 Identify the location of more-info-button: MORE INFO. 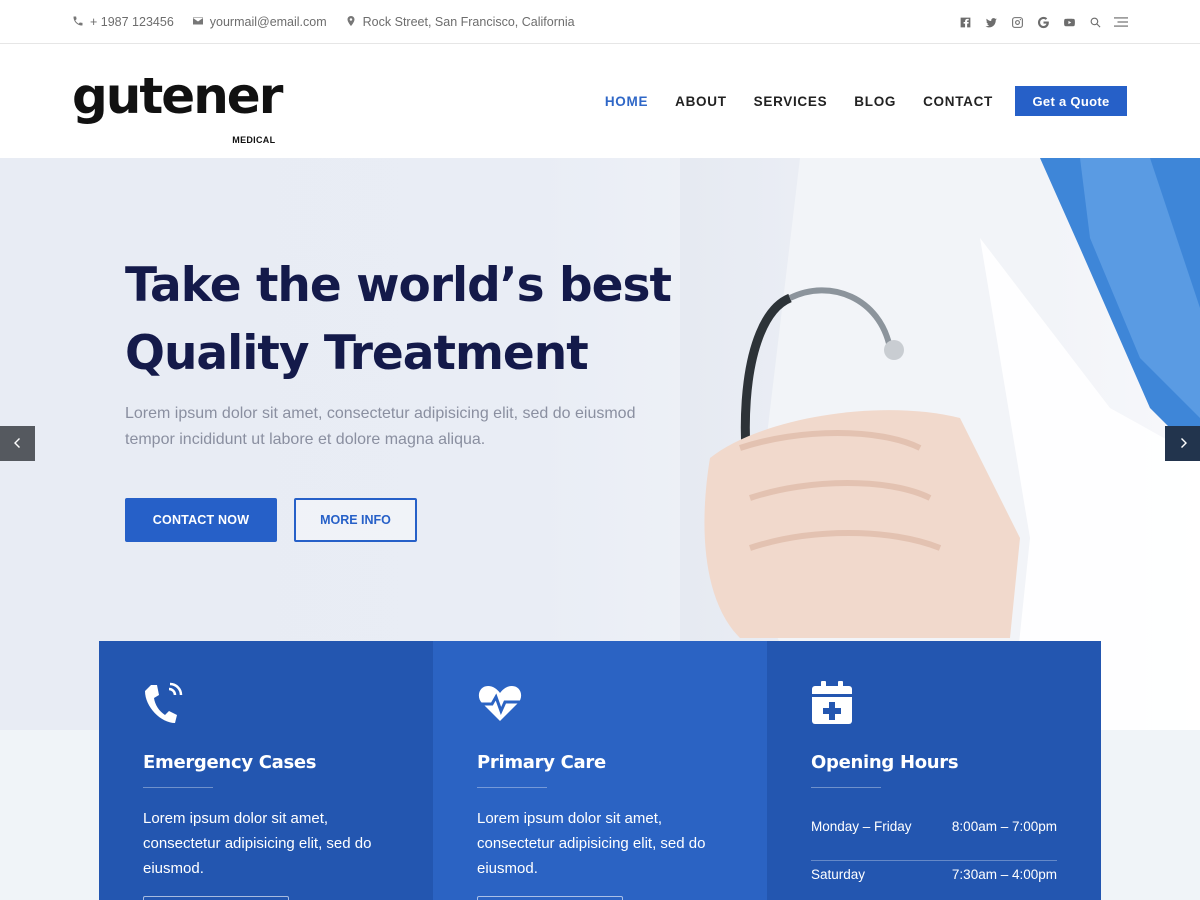
(355, 520).